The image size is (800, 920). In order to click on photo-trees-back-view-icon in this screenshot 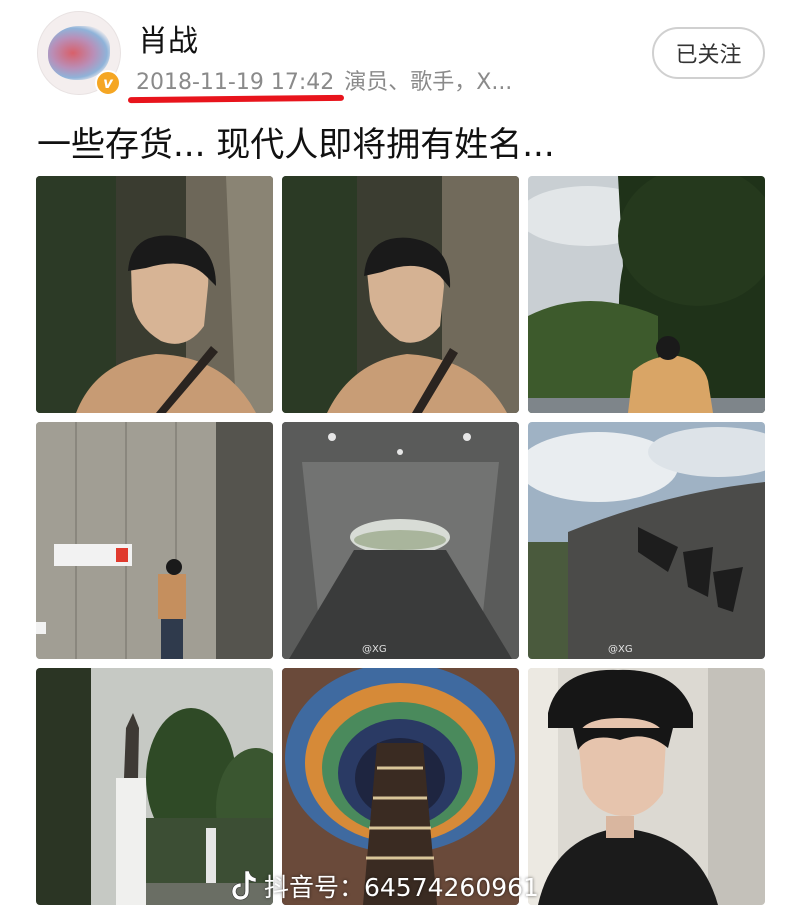, I will do `click(646, 294)`.